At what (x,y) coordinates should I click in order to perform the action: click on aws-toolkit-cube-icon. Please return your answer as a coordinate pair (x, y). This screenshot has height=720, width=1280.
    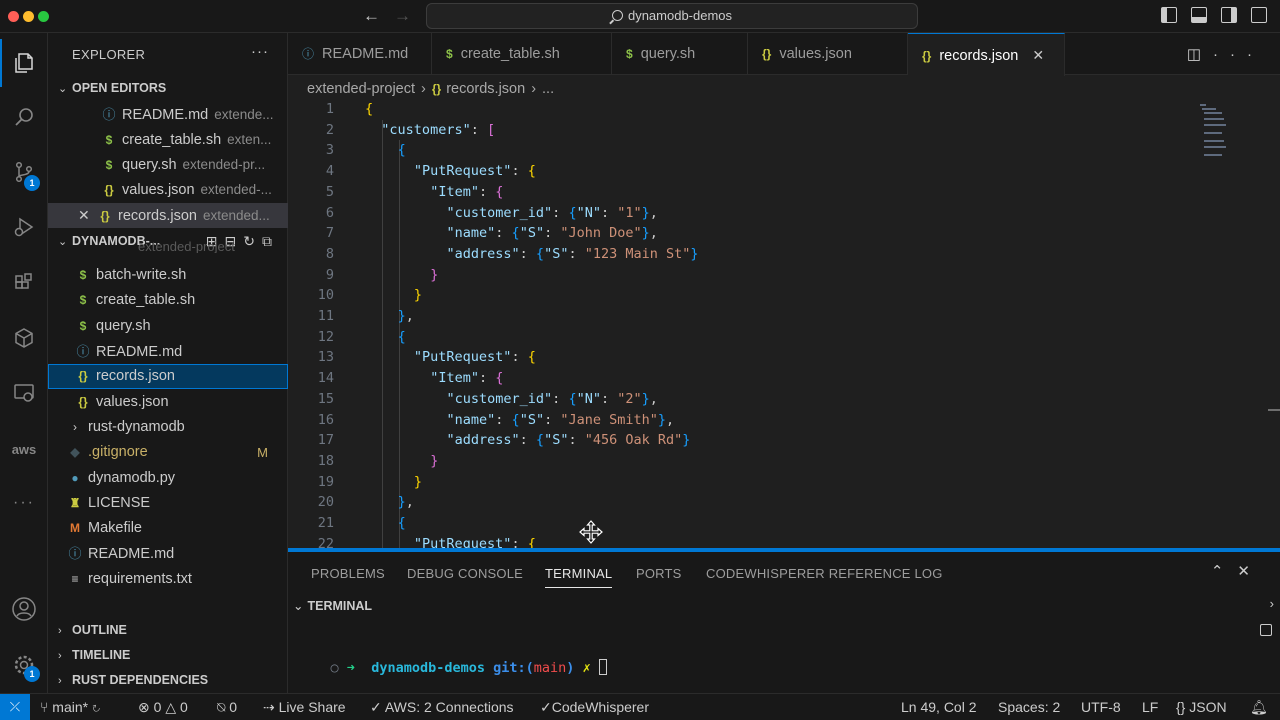
    Looking at the image, I should click on (24, 338).